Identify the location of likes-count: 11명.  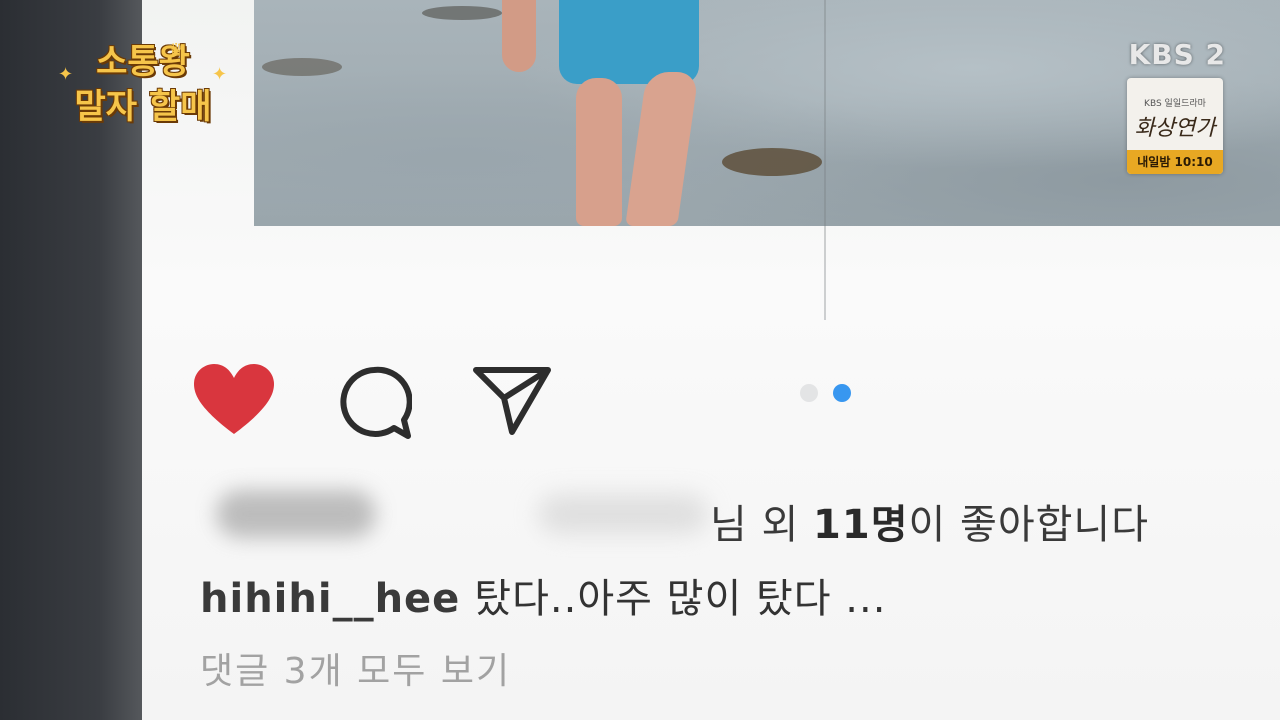
(861, 525).